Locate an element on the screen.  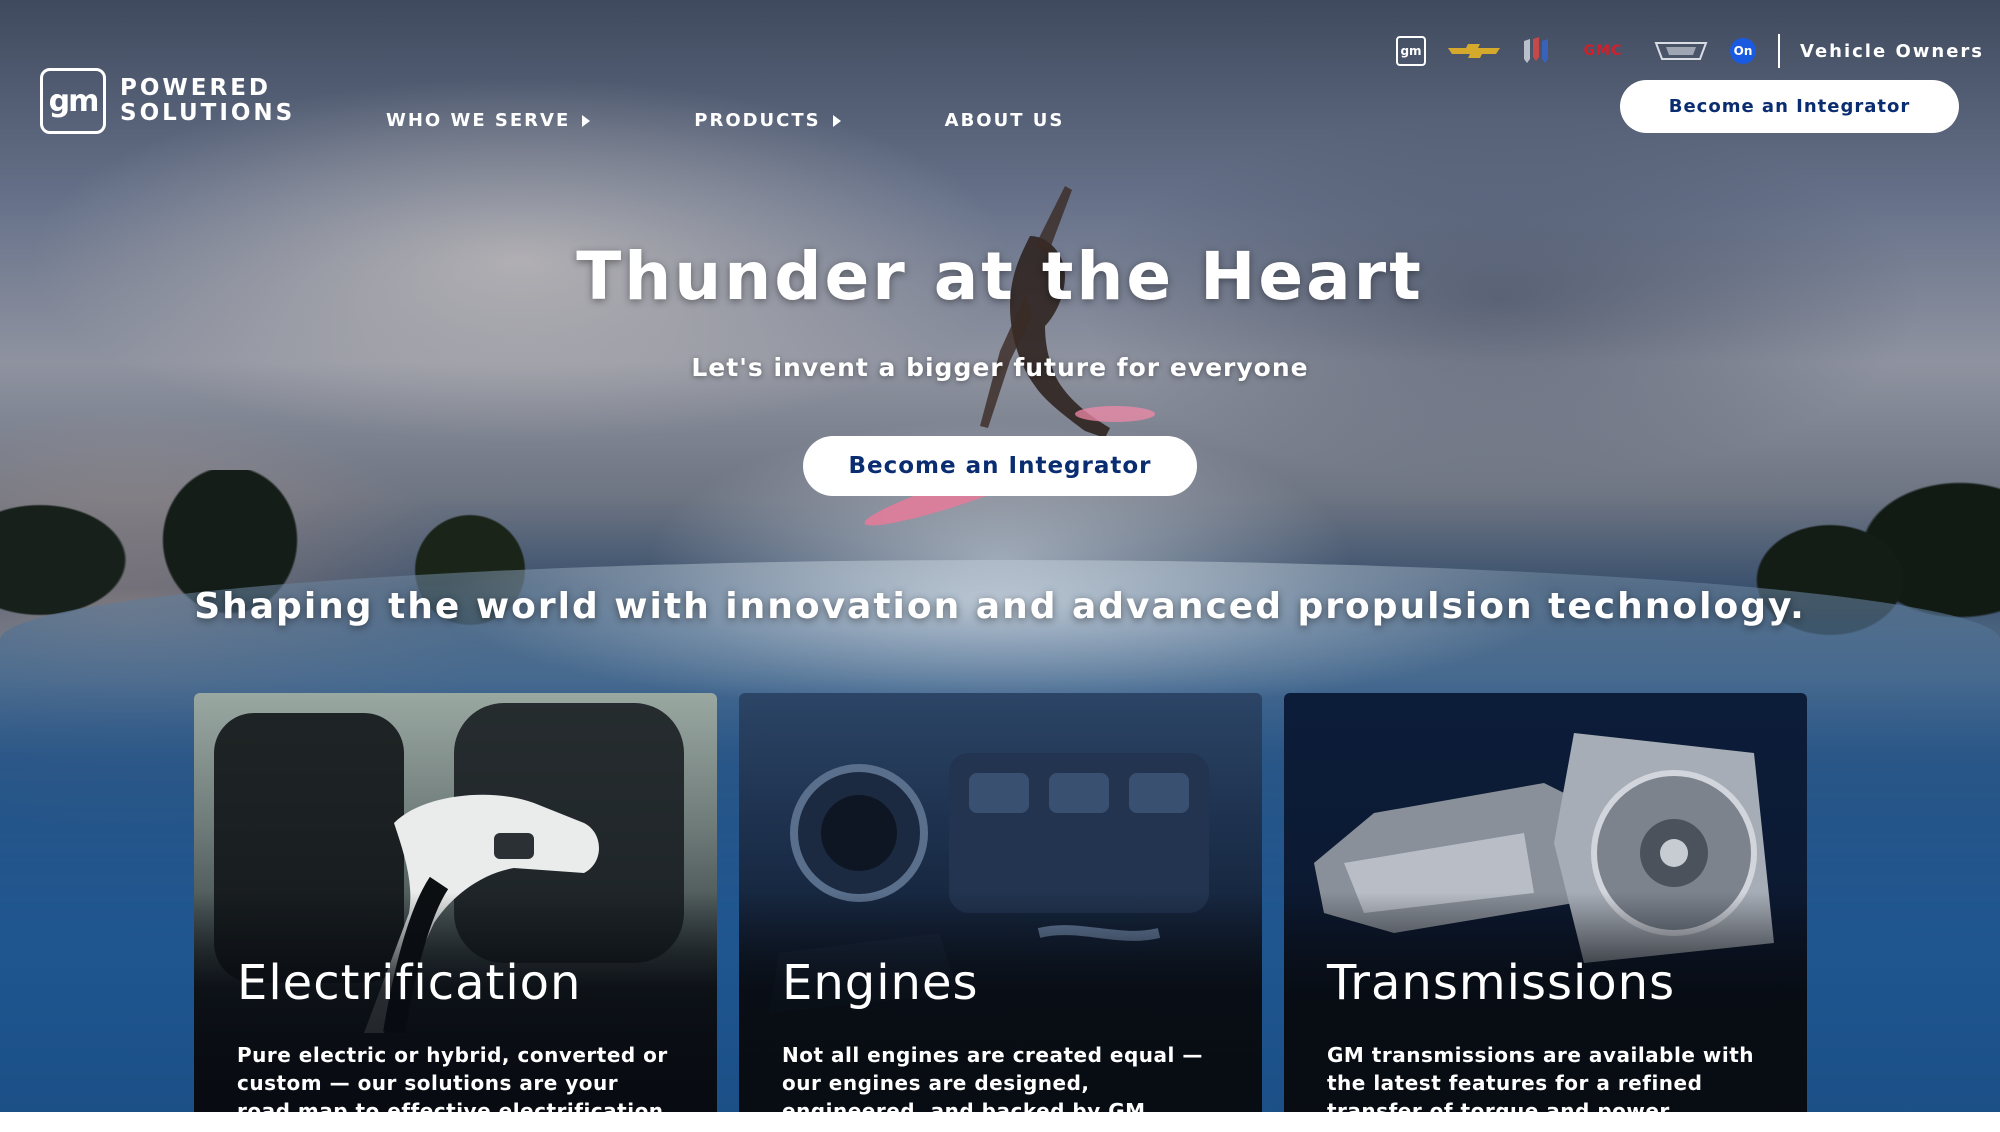
logo-line-powered: POWERED is located at coordinates (196, 88).